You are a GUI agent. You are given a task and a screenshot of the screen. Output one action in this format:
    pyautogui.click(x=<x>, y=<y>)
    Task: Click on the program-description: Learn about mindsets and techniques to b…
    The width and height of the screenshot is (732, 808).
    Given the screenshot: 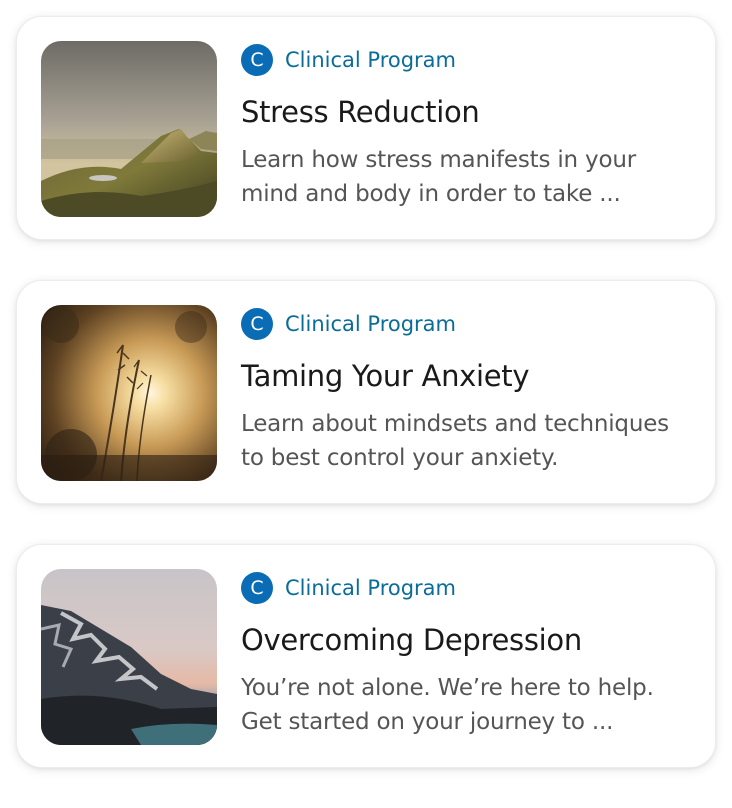 What is the action you would take?
    pyautogui.click(x=469, y=441)
    